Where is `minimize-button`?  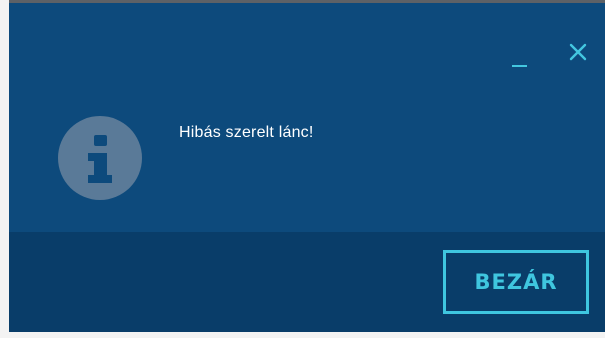
minimize-button is located at coordinates (519, 52).